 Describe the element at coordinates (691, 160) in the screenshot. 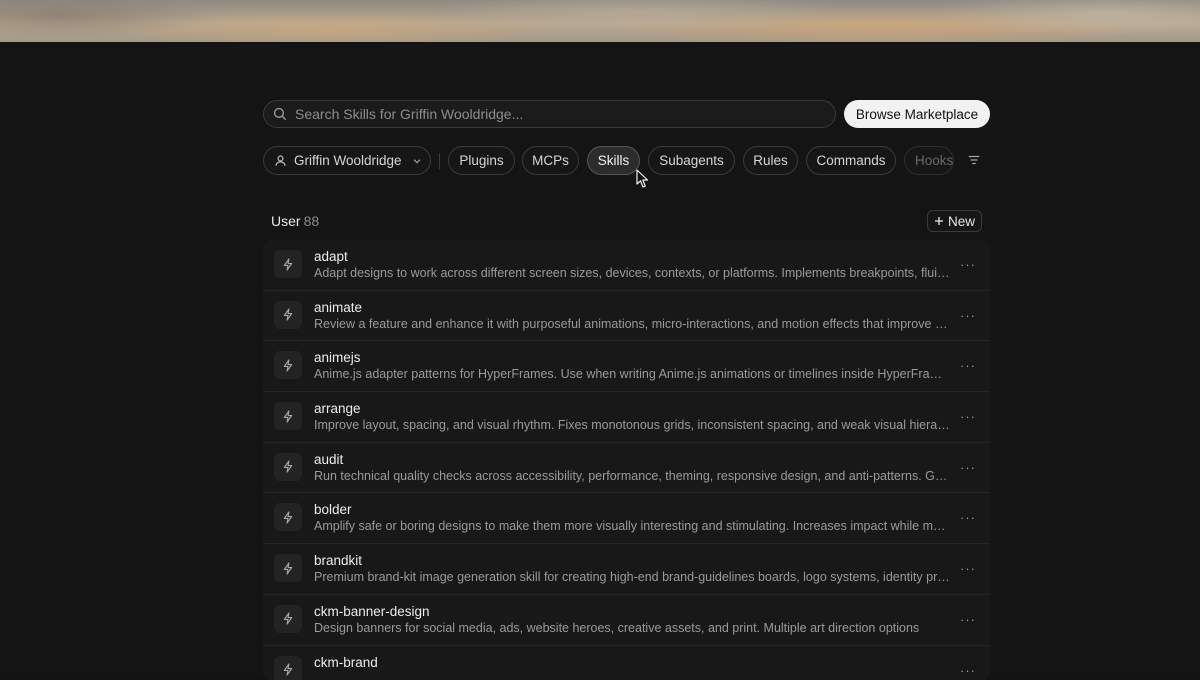

I see `tab-subagents: Subagents` at that location.